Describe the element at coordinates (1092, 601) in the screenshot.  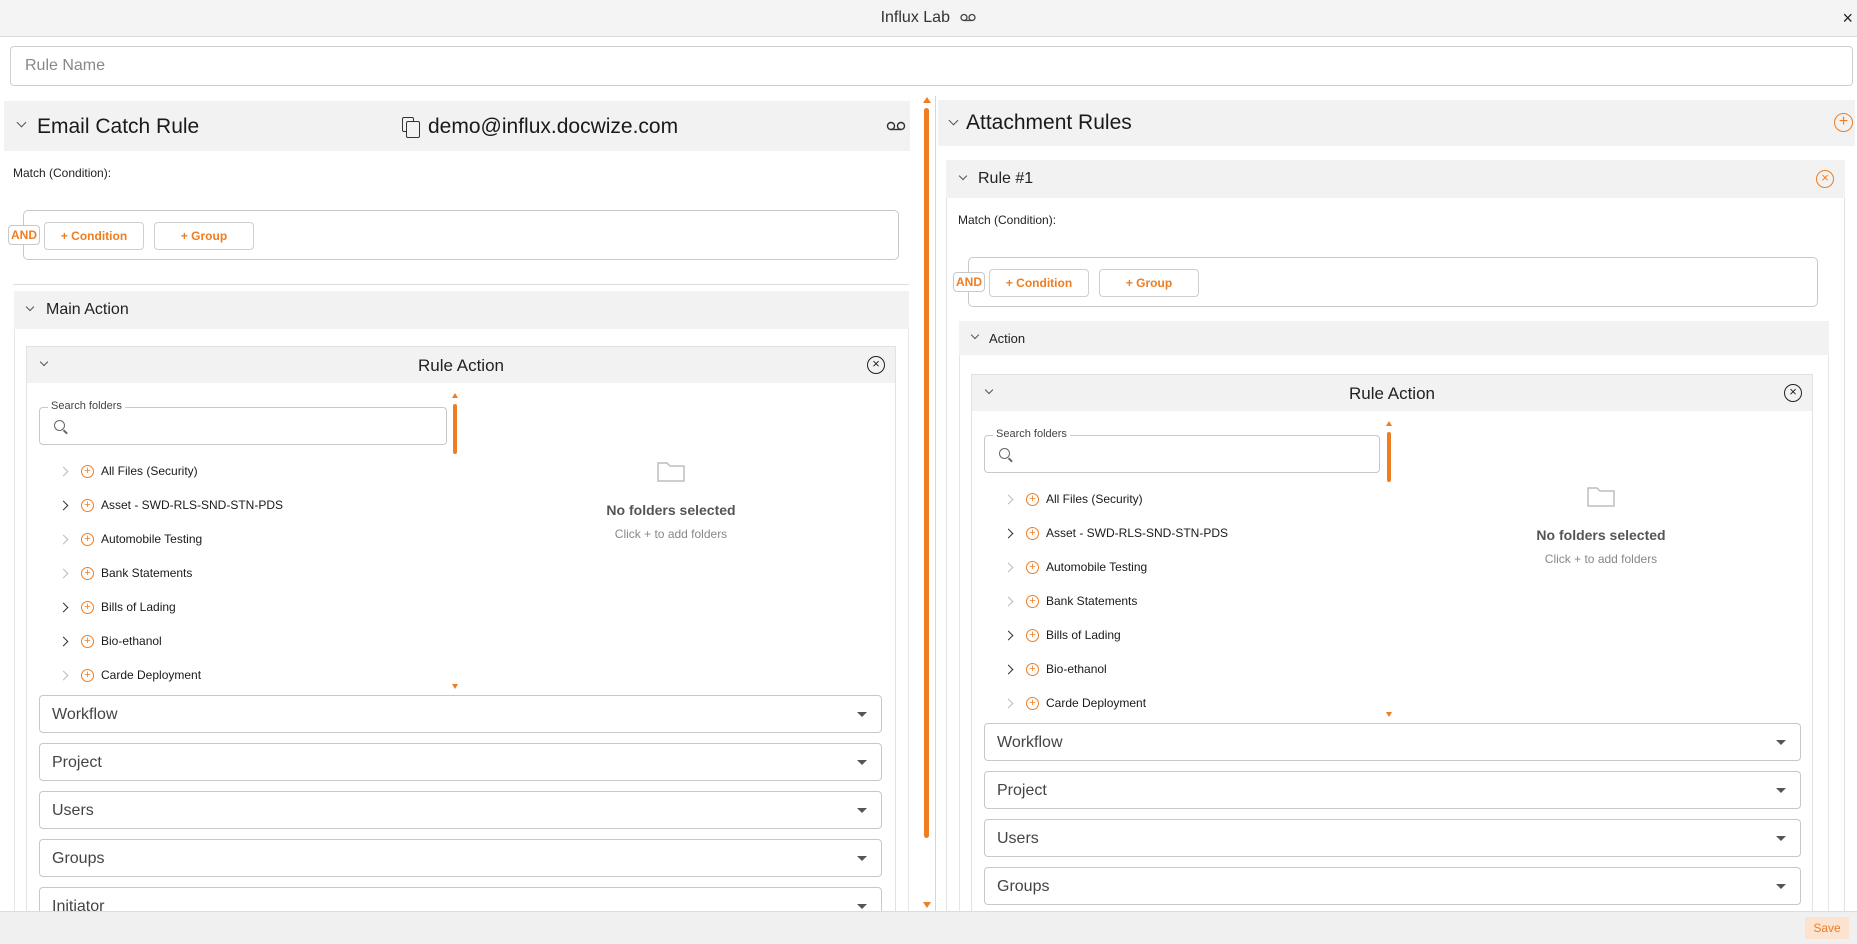
I see `folder-name: Bank Statements` at that location.